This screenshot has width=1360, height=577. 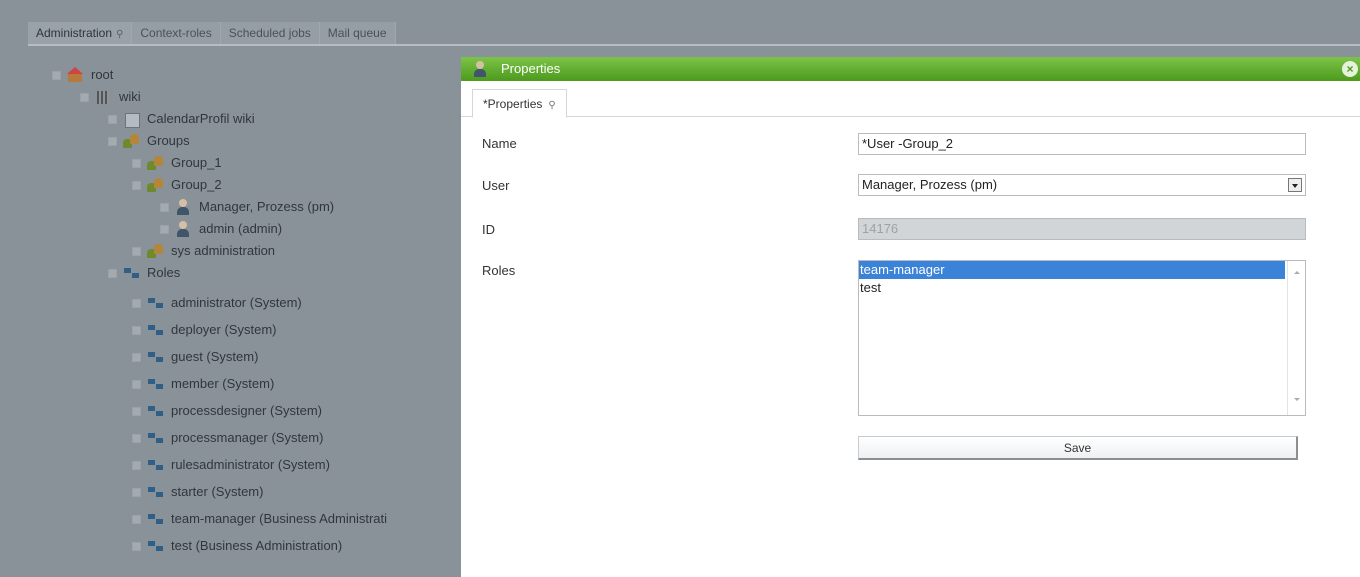 I want to click on scroll-down-icon, so click(x=1297, y=399).